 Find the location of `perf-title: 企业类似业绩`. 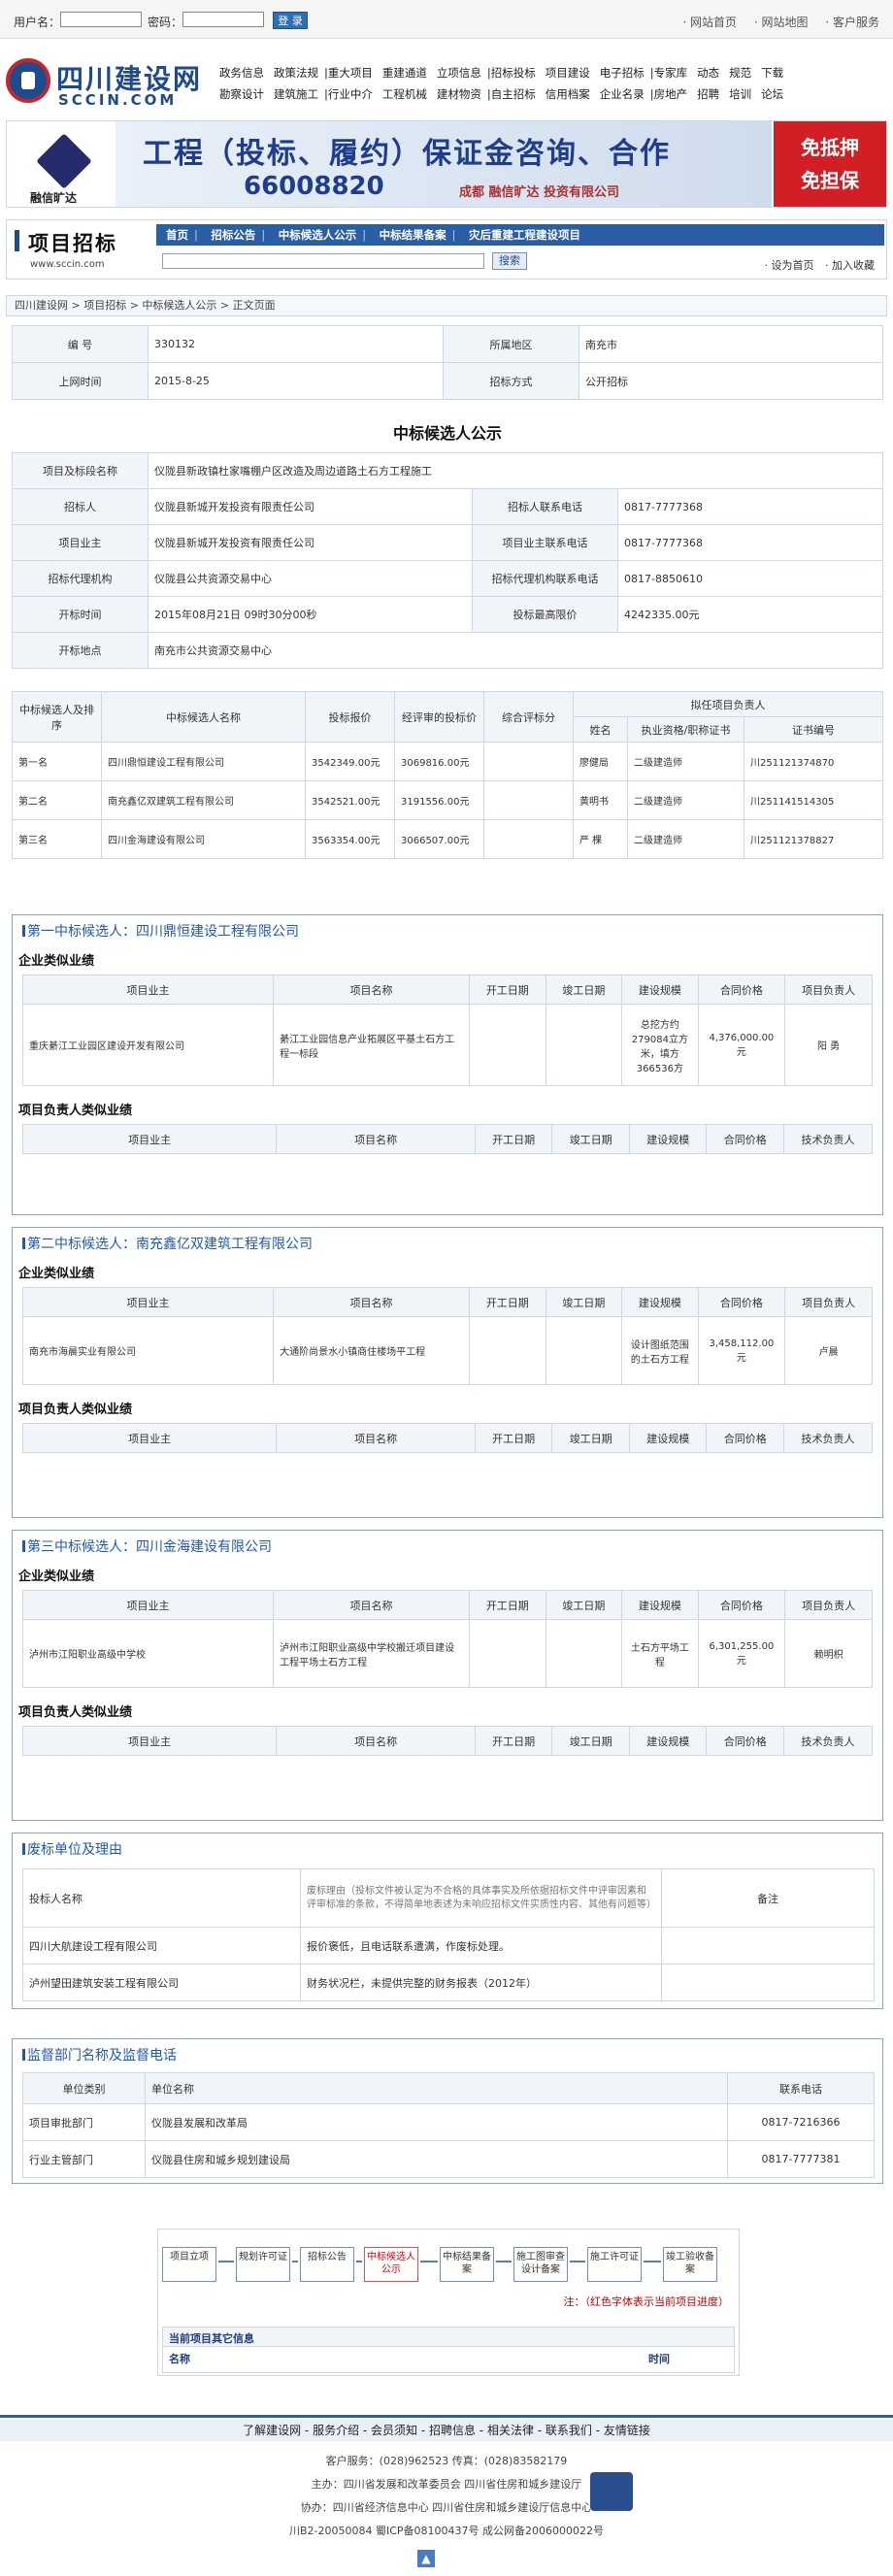

perf-title: 企业类似业绩 is located at coordinates (57, 1274).